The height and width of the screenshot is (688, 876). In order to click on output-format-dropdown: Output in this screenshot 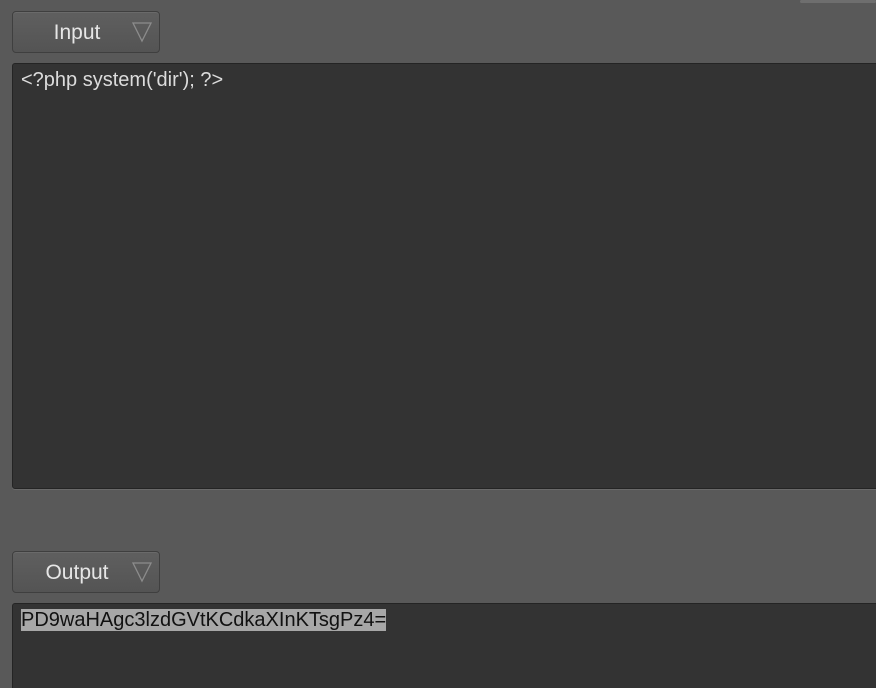, I will do `click(86, 572)`.